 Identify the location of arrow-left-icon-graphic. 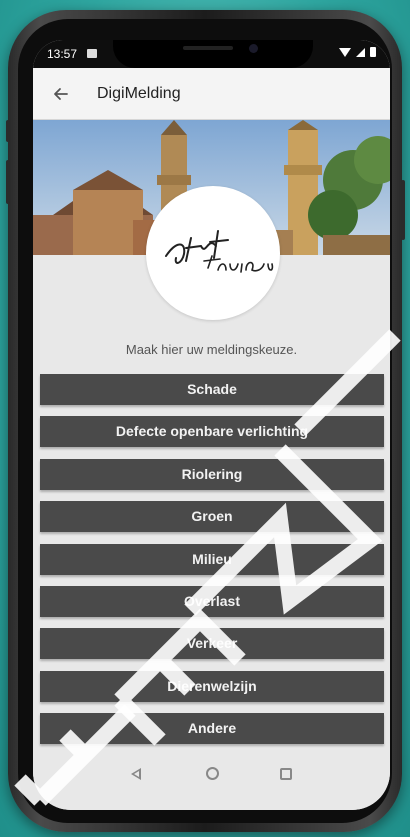
(61, 94).